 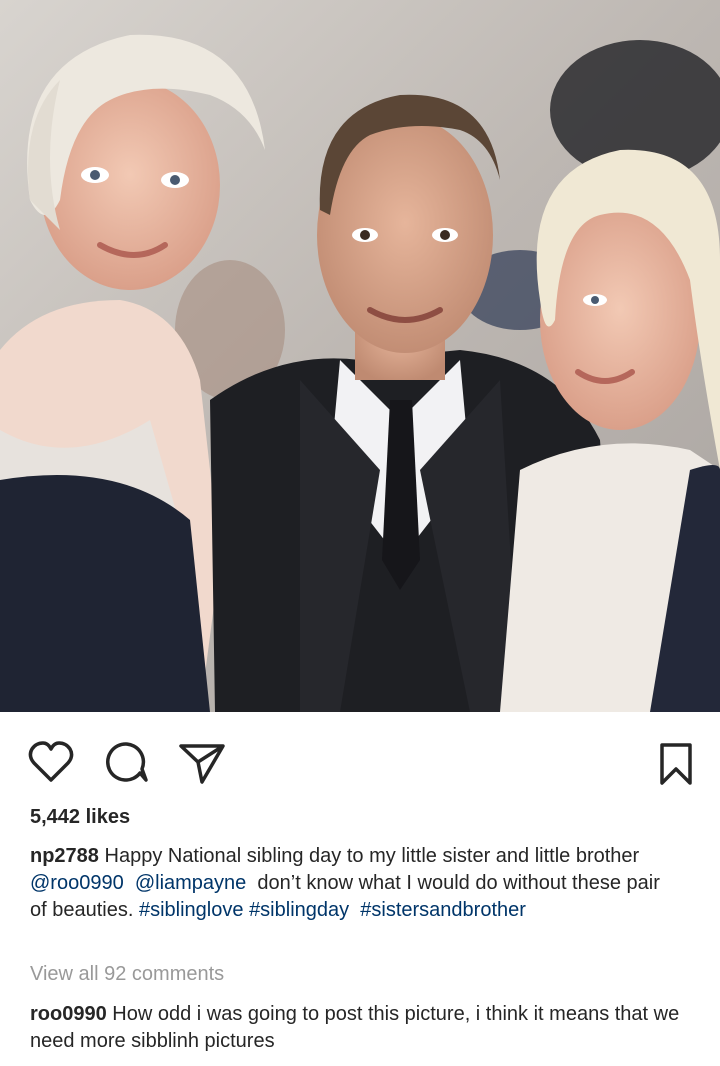 I want to click on mention-roo0990: @roo0990, so click(x=77, y=883).